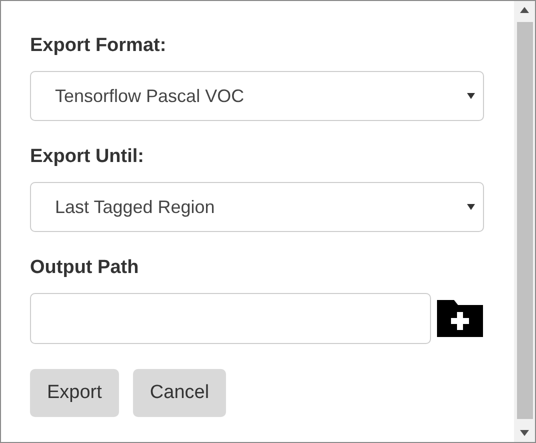 This screenshot has height=443, width=536. I want to click on path-field, so click(230, 318).